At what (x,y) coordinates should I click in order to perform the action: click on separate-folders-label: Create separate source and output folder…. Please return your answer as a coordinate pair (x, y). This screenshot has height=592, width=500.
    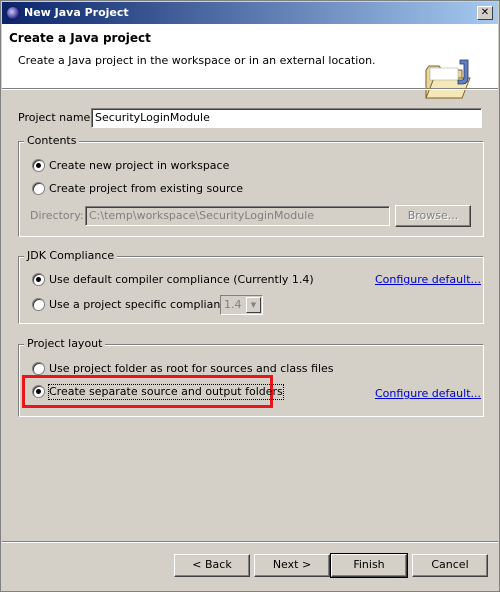
    Looking at the image, I should click on (166, 392).